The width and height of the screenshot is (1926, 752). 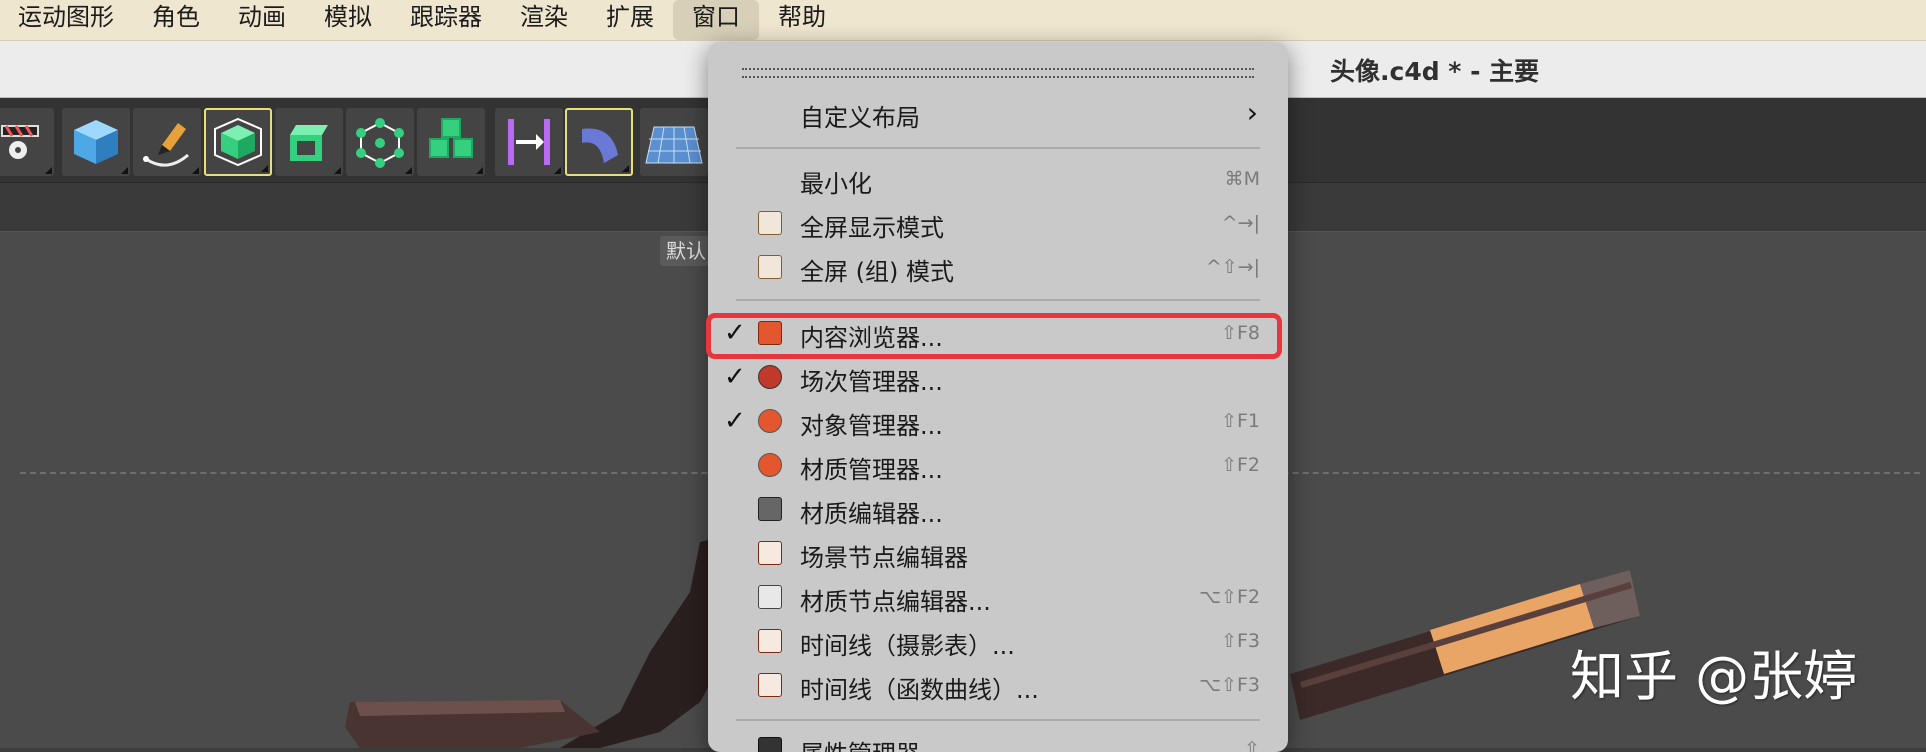 What do you see at coordinates (451, 138) in the screenshot?
I see `cubes-array-icon` at bounding box center [451, 138].